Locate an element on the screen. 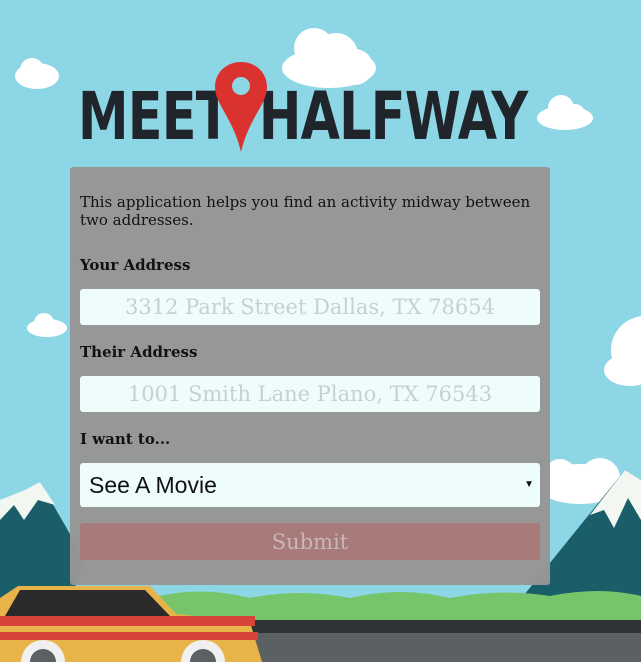 The height and width of the screenshot is (662, 641). activity-select: See A Movie ▼ is located at coordinates (310, 485).